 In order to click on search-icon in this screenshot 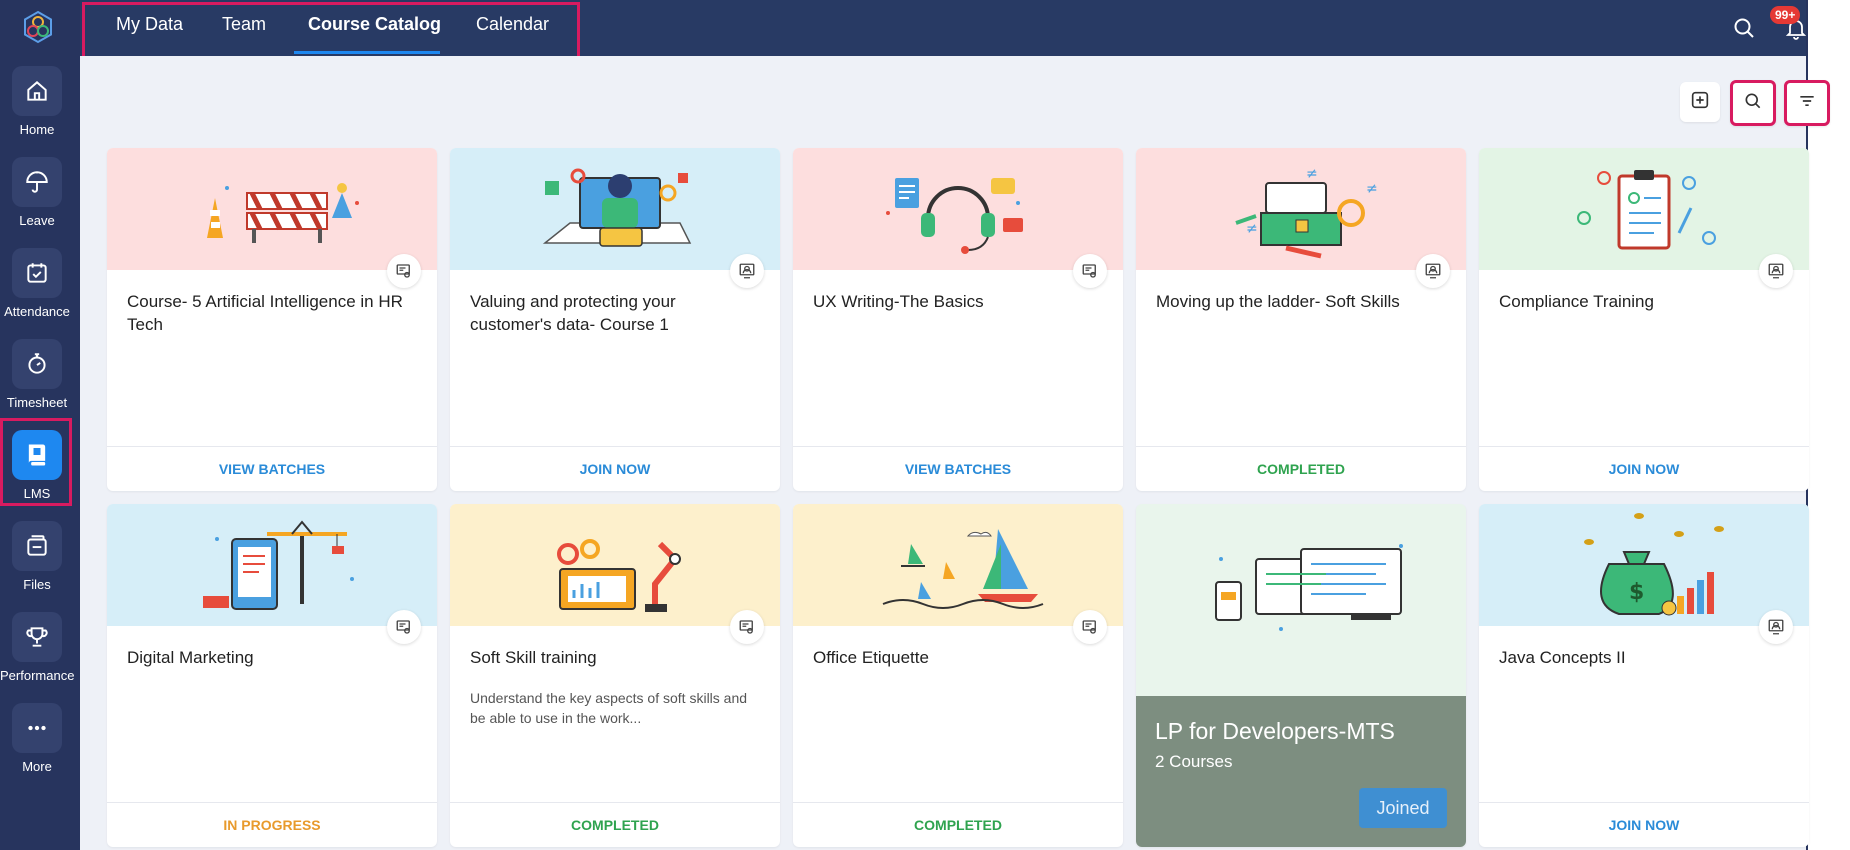, I will do `click(1753, 103)`.